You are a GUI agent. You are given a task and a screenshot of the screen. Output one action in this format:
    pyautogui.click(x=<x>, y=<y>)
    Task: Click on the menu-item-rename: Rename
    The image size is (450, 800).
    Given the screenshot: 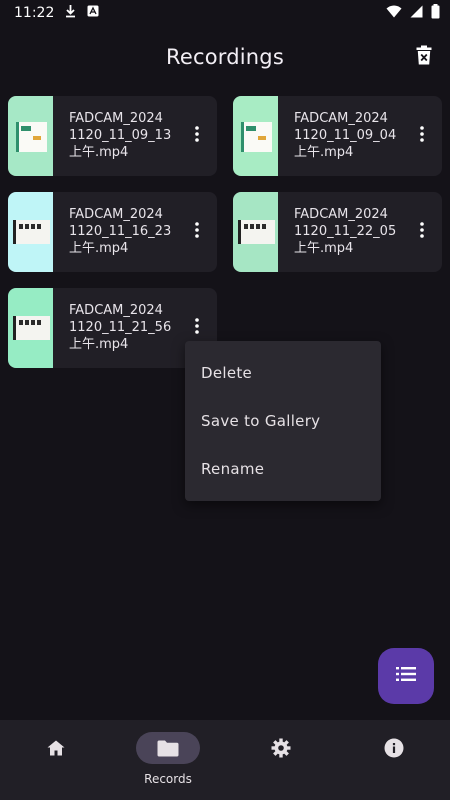 What is the action you would take?
    pyautogui.click(x=232, y=469)
    